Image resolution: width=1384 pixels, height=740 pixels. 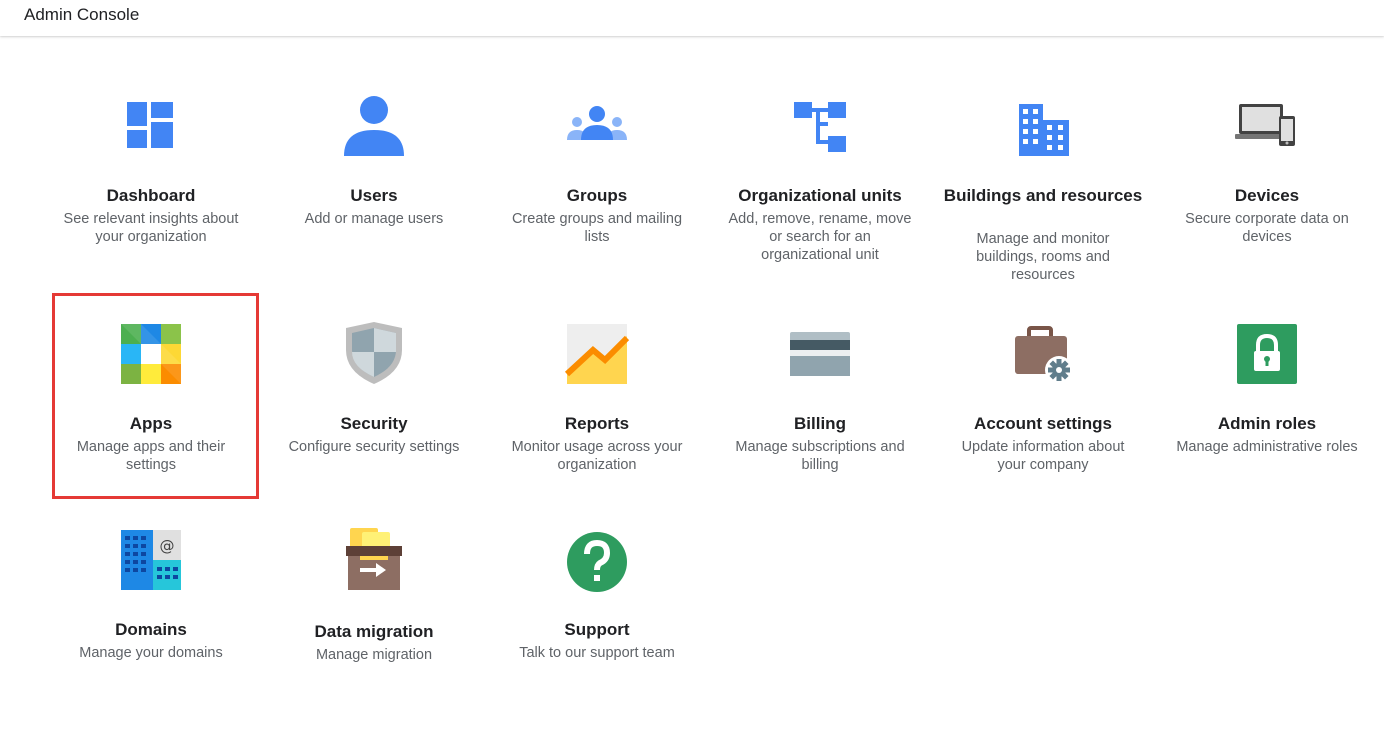 I want to click on tile-title: Admin roles, so click(x=1267, y=423).